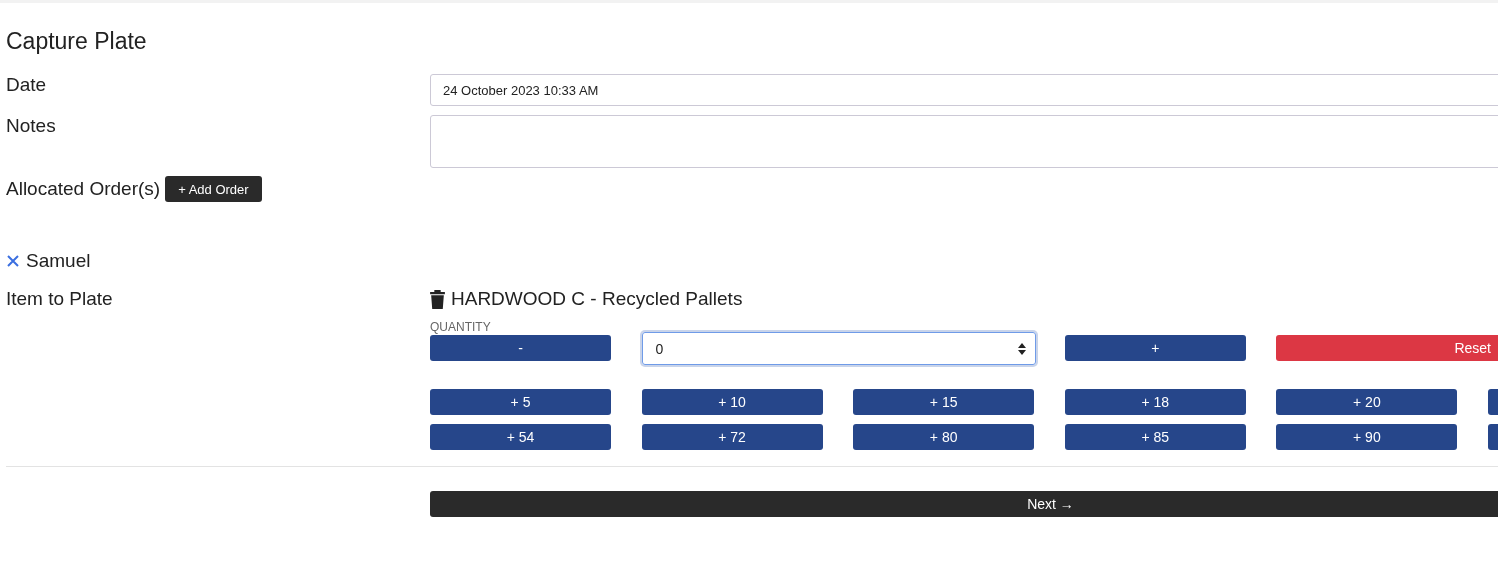 Image resolution: width=1498 pixels, height=570 pixels. Describe the element at coordinates (520, 402) in the screenshot. I see `quick-add-button: + 5` at that location.